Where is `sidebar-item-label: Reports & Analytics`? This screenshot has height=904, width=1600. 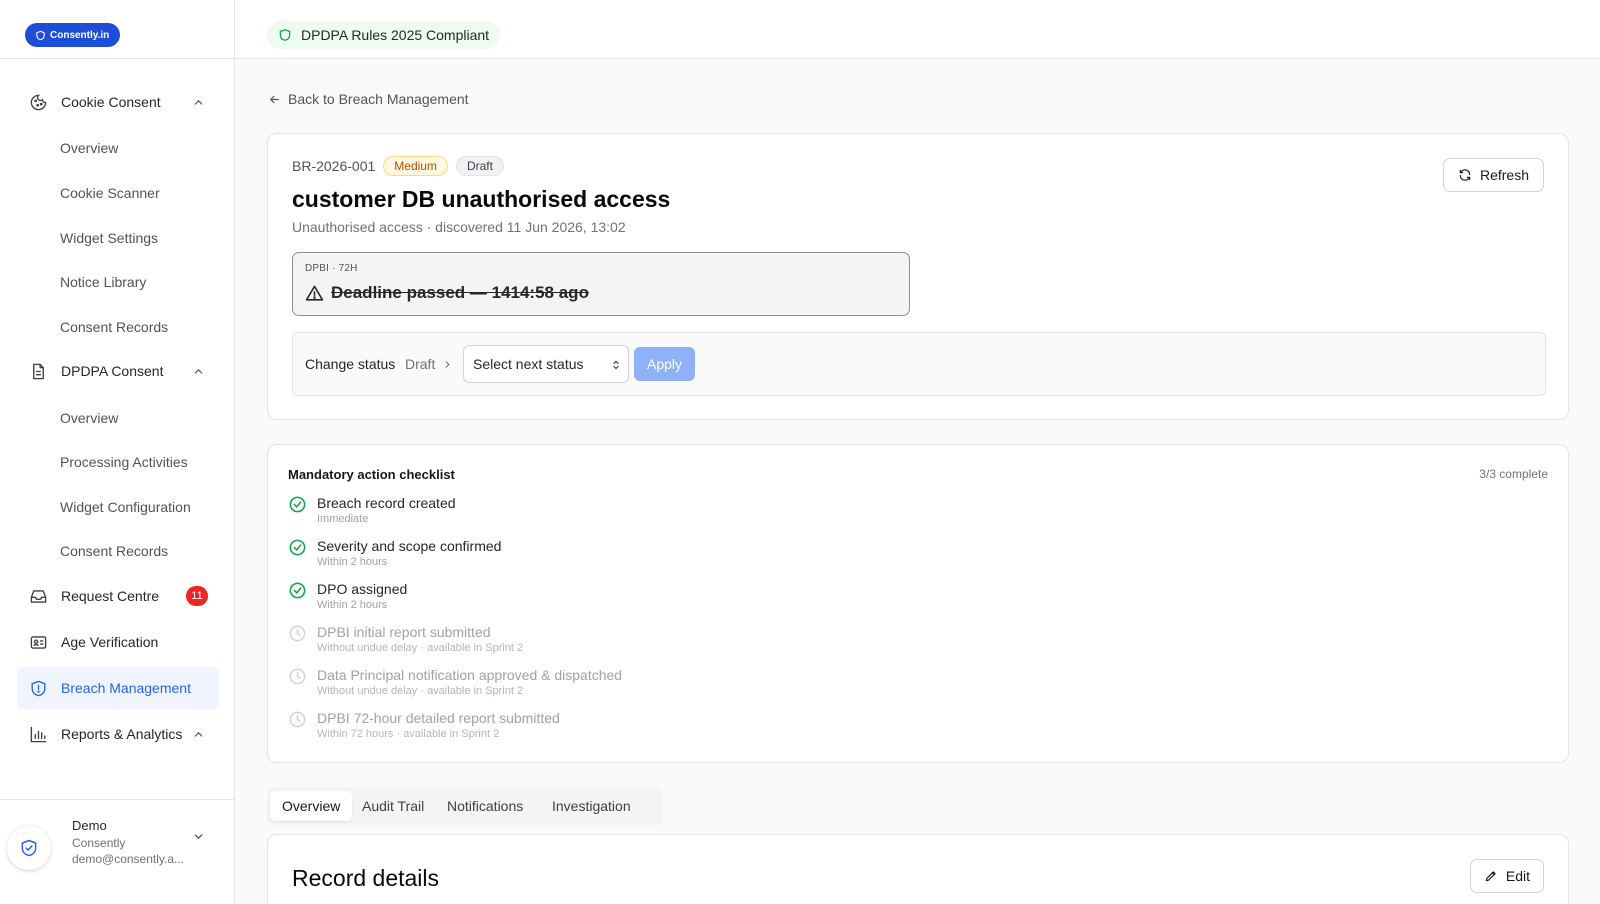
sidebar-item-label: Reports & Analytics is located at coordinates (122, 734).